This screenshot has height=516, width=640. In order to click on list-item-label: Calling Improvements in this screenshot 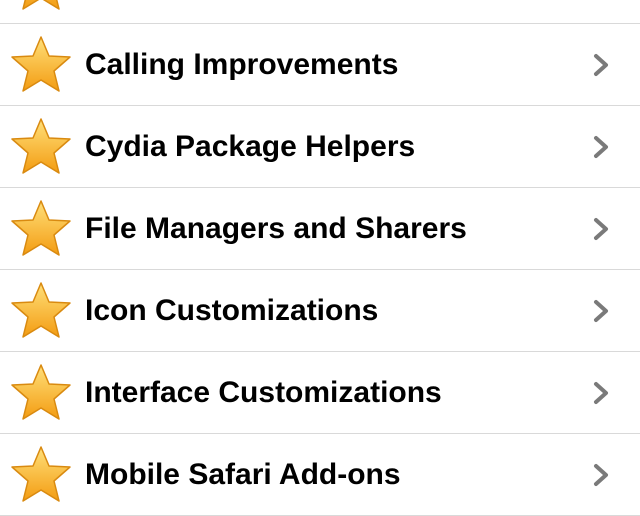, I will do `click(242, 64)`.